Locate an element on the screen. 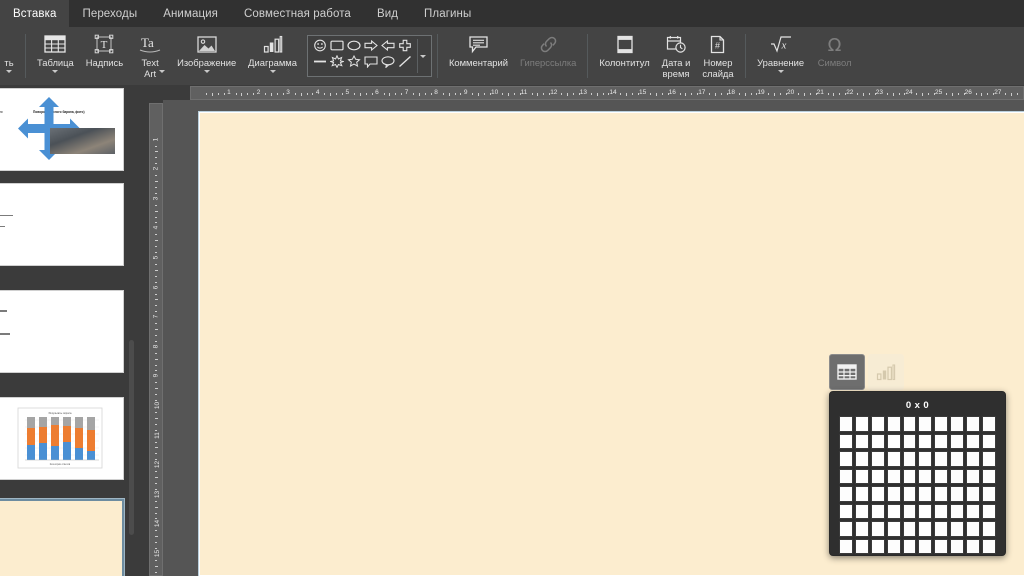 This screenshot has width=1024, height=576. tab-animaciya: Анимация is located at coordinates (190, 13).